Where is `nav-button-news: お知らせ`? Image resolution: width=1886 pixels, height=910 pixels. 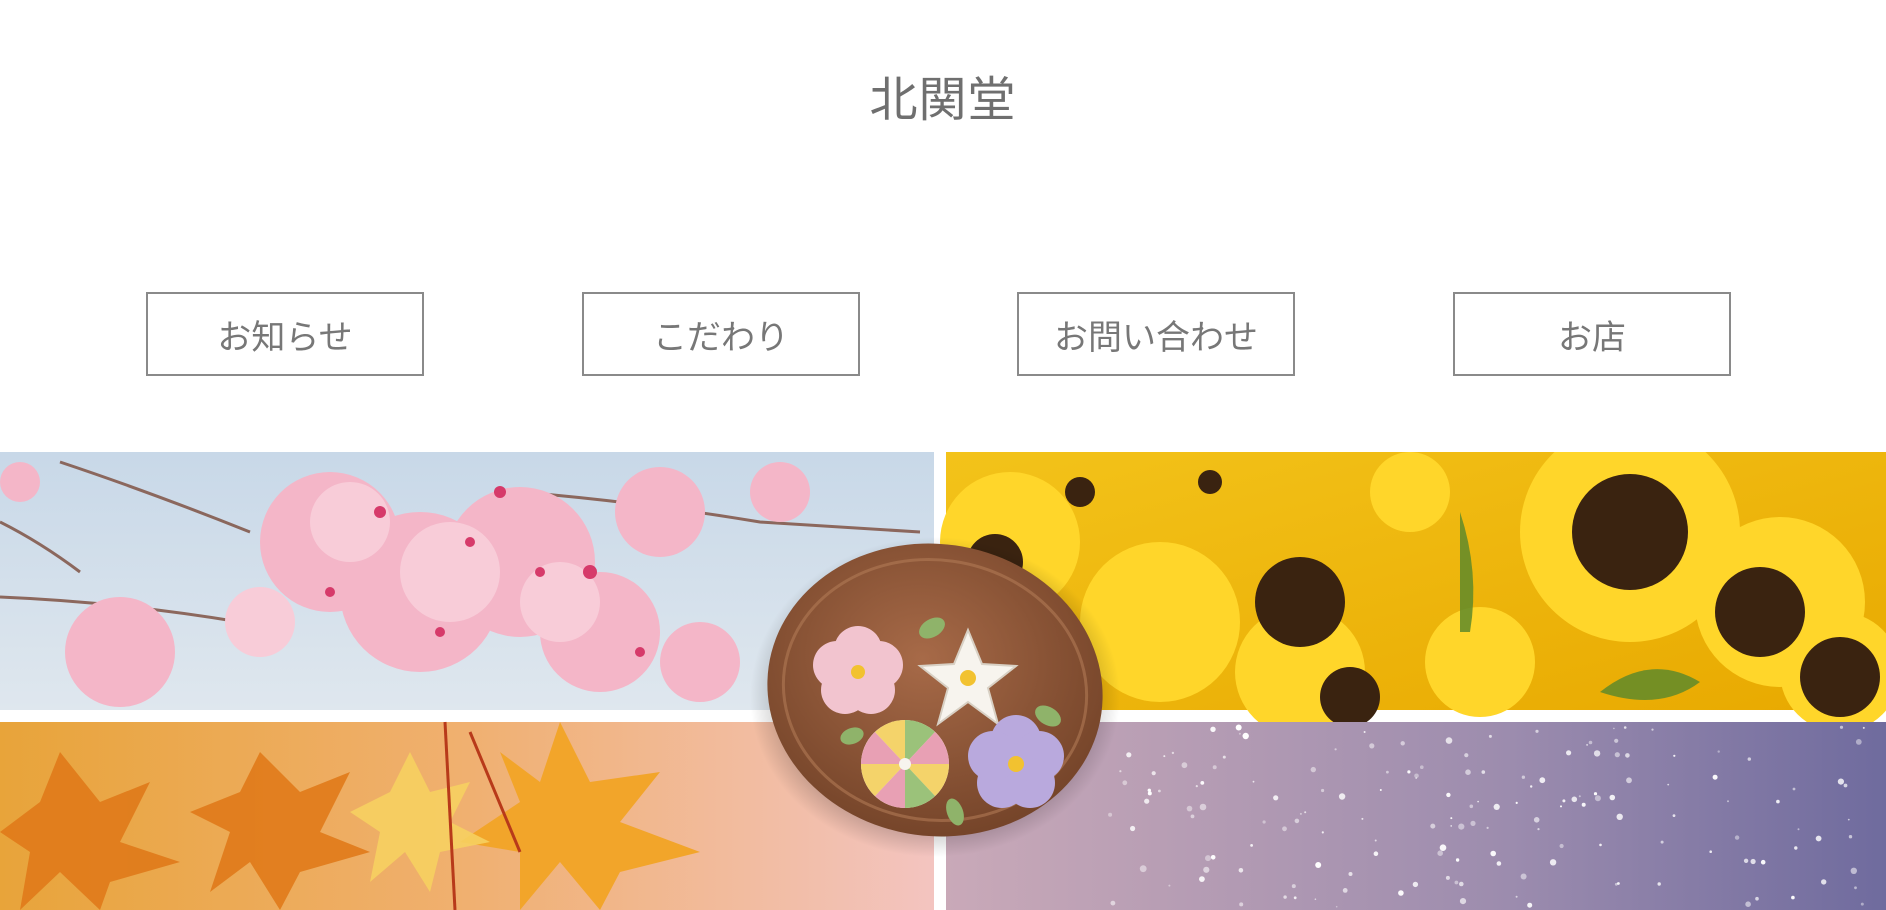
nav-button-news: お知らせ is located at coordinates (285, 334).